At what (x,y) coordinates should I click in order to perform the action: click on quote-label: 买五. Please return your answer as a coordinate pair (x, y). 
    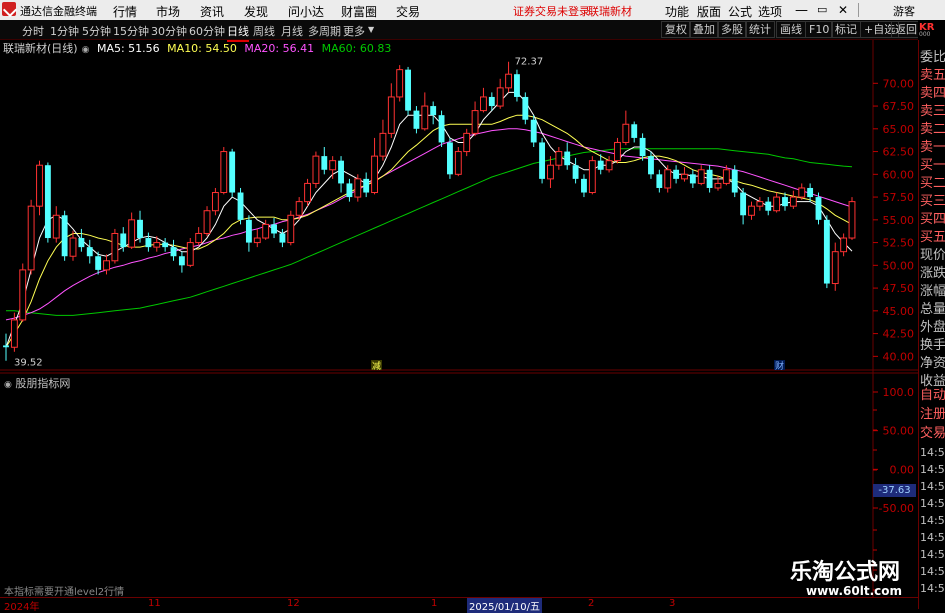
    Looking at the image, I should click on (932, 237).